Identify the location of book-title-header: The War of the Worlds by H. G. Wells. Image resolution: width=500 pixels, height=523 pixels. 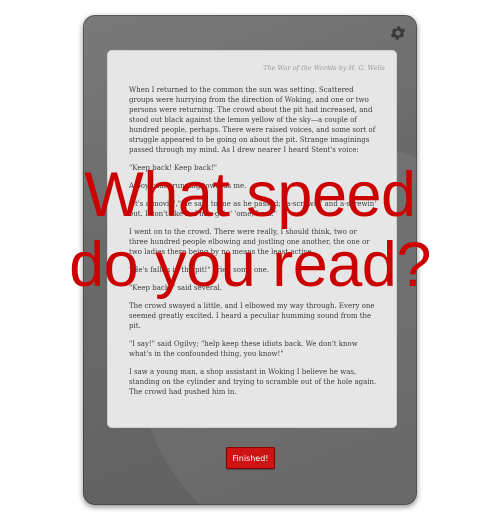
(324, 68).